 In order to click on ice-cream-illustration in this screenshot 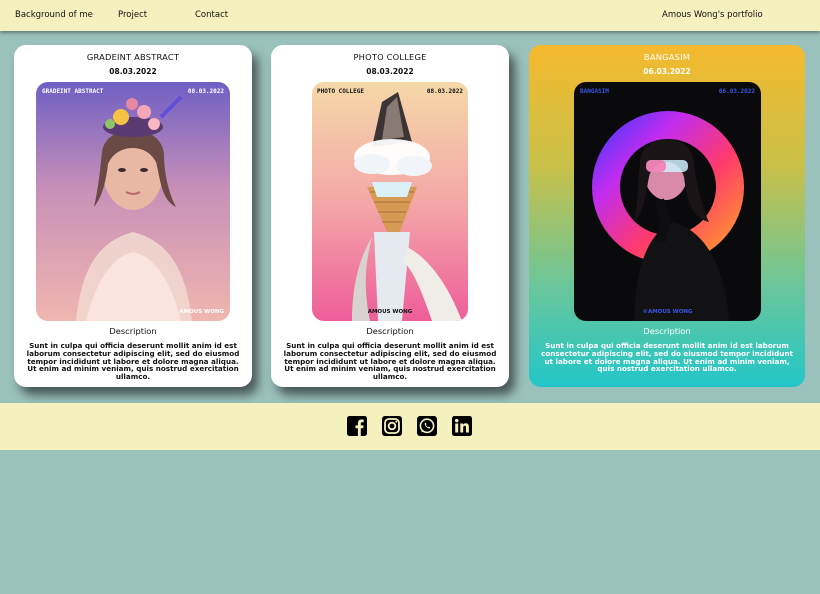, I will do `click(390, 201)`.